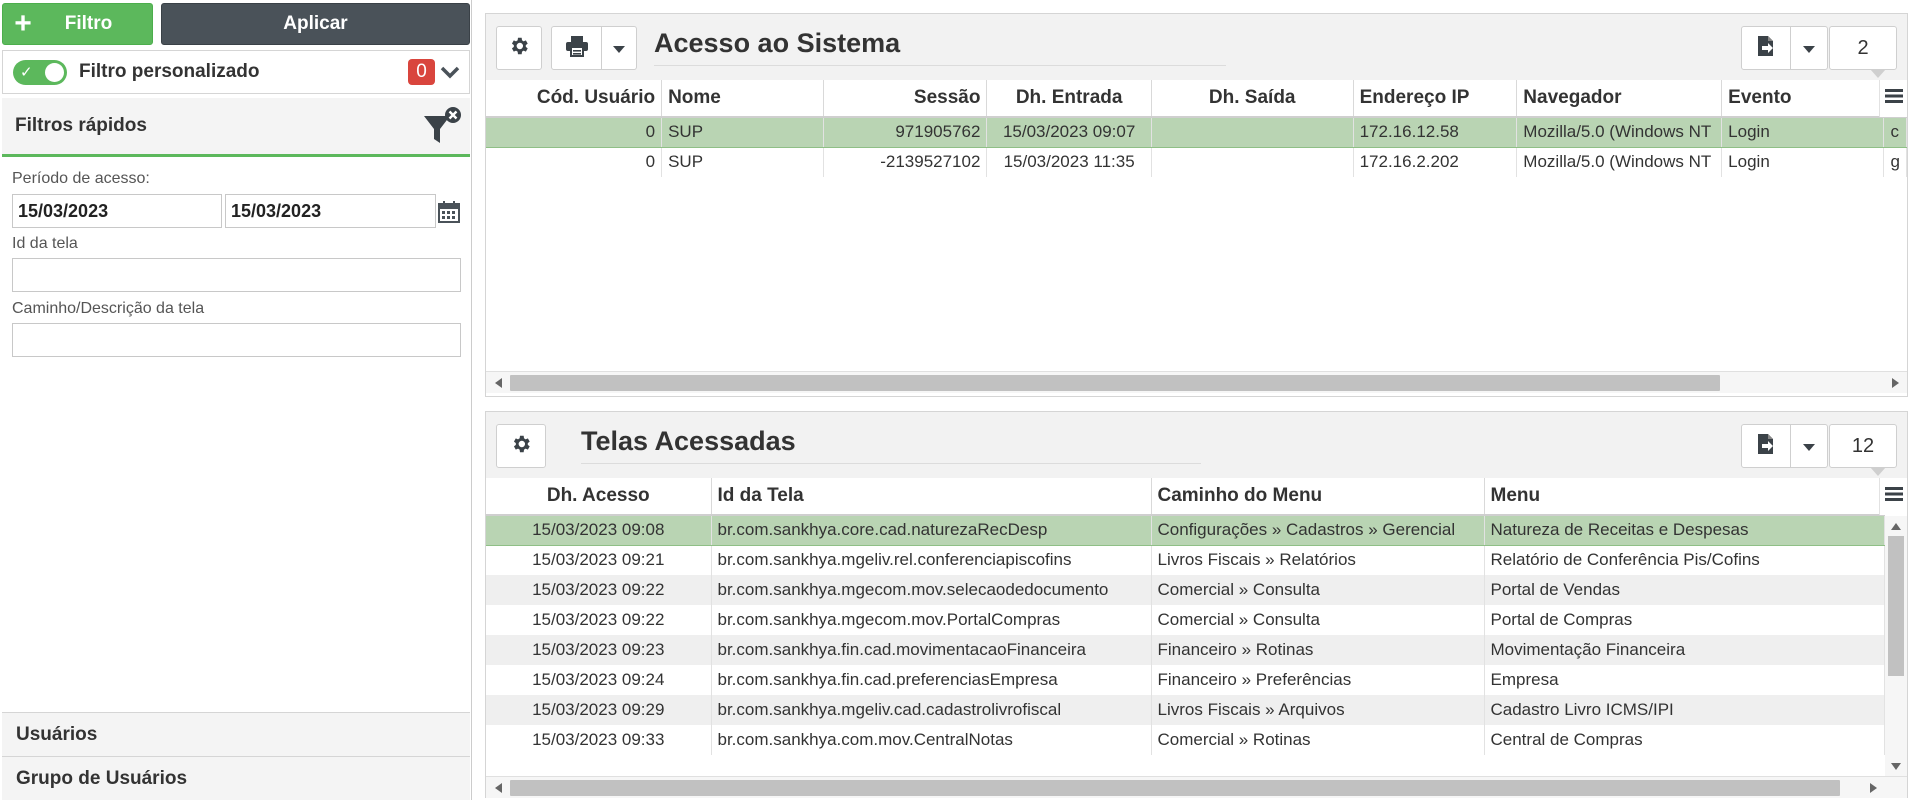 The height and width of the screenshot is (800, 1915). I want to click on add-filter-label: Filtro, so click(88, 23).